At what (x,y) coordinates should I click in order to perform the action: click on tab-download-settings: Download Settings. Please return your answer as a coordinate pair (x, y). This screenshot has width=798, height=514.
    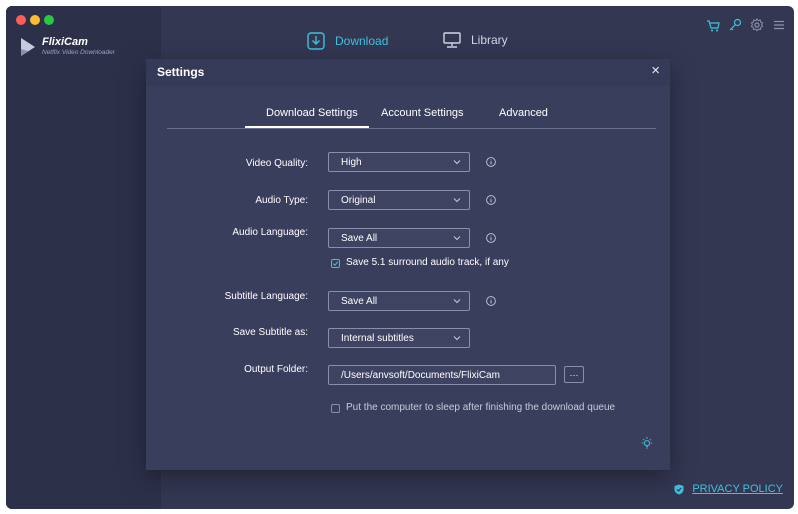
    Looking at the image, I should click on (312, 113).